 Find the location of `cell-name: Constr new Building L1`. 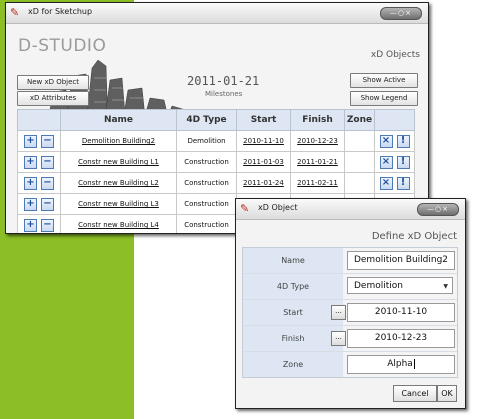

cell-name: Constr new Building L1 is located at coordinates (118, 162).